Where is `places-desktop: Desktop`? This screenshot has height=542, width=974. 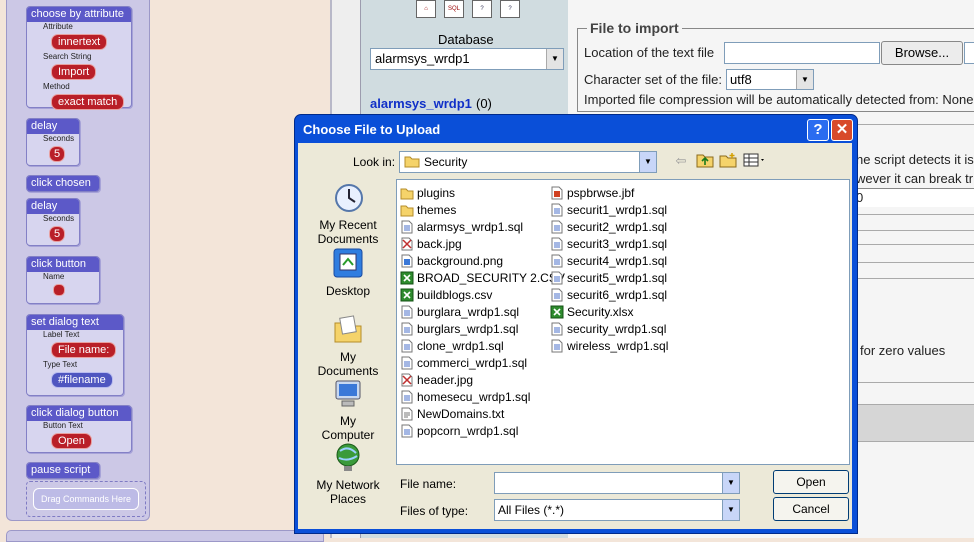
places-desktop: Desktop is located at coordinates (348, 272).